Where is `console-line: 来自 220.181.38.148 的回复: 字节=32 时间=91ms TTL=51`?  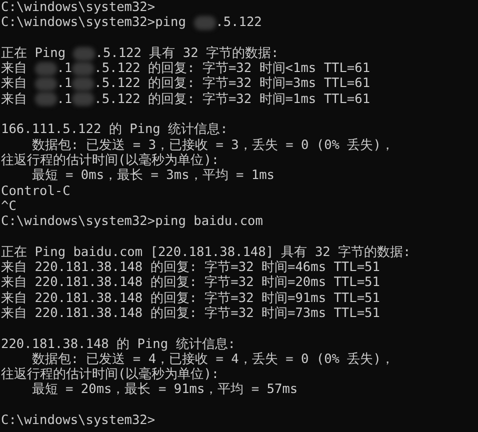 console-line: 来自 220.181.38.148 的回复: 字节=32 时间=91ms TTL=51 is located at coordinates (190, 298).